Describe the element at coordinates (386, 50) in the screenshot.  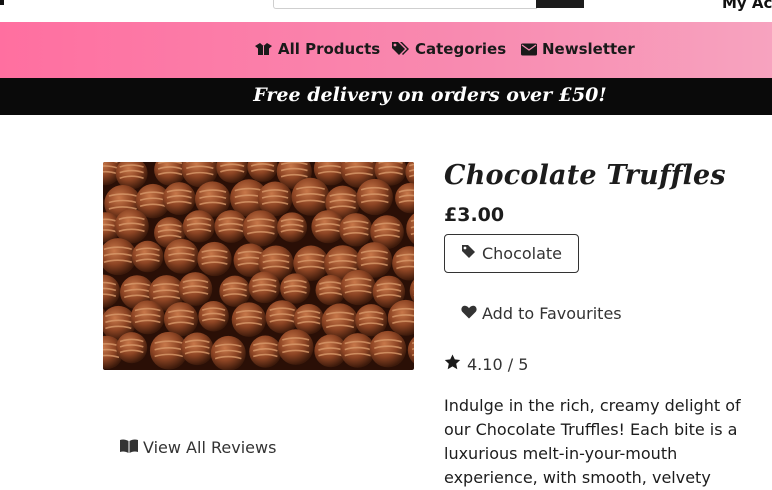
I see `main-nav: All Products Categories Newsletter` at that location.